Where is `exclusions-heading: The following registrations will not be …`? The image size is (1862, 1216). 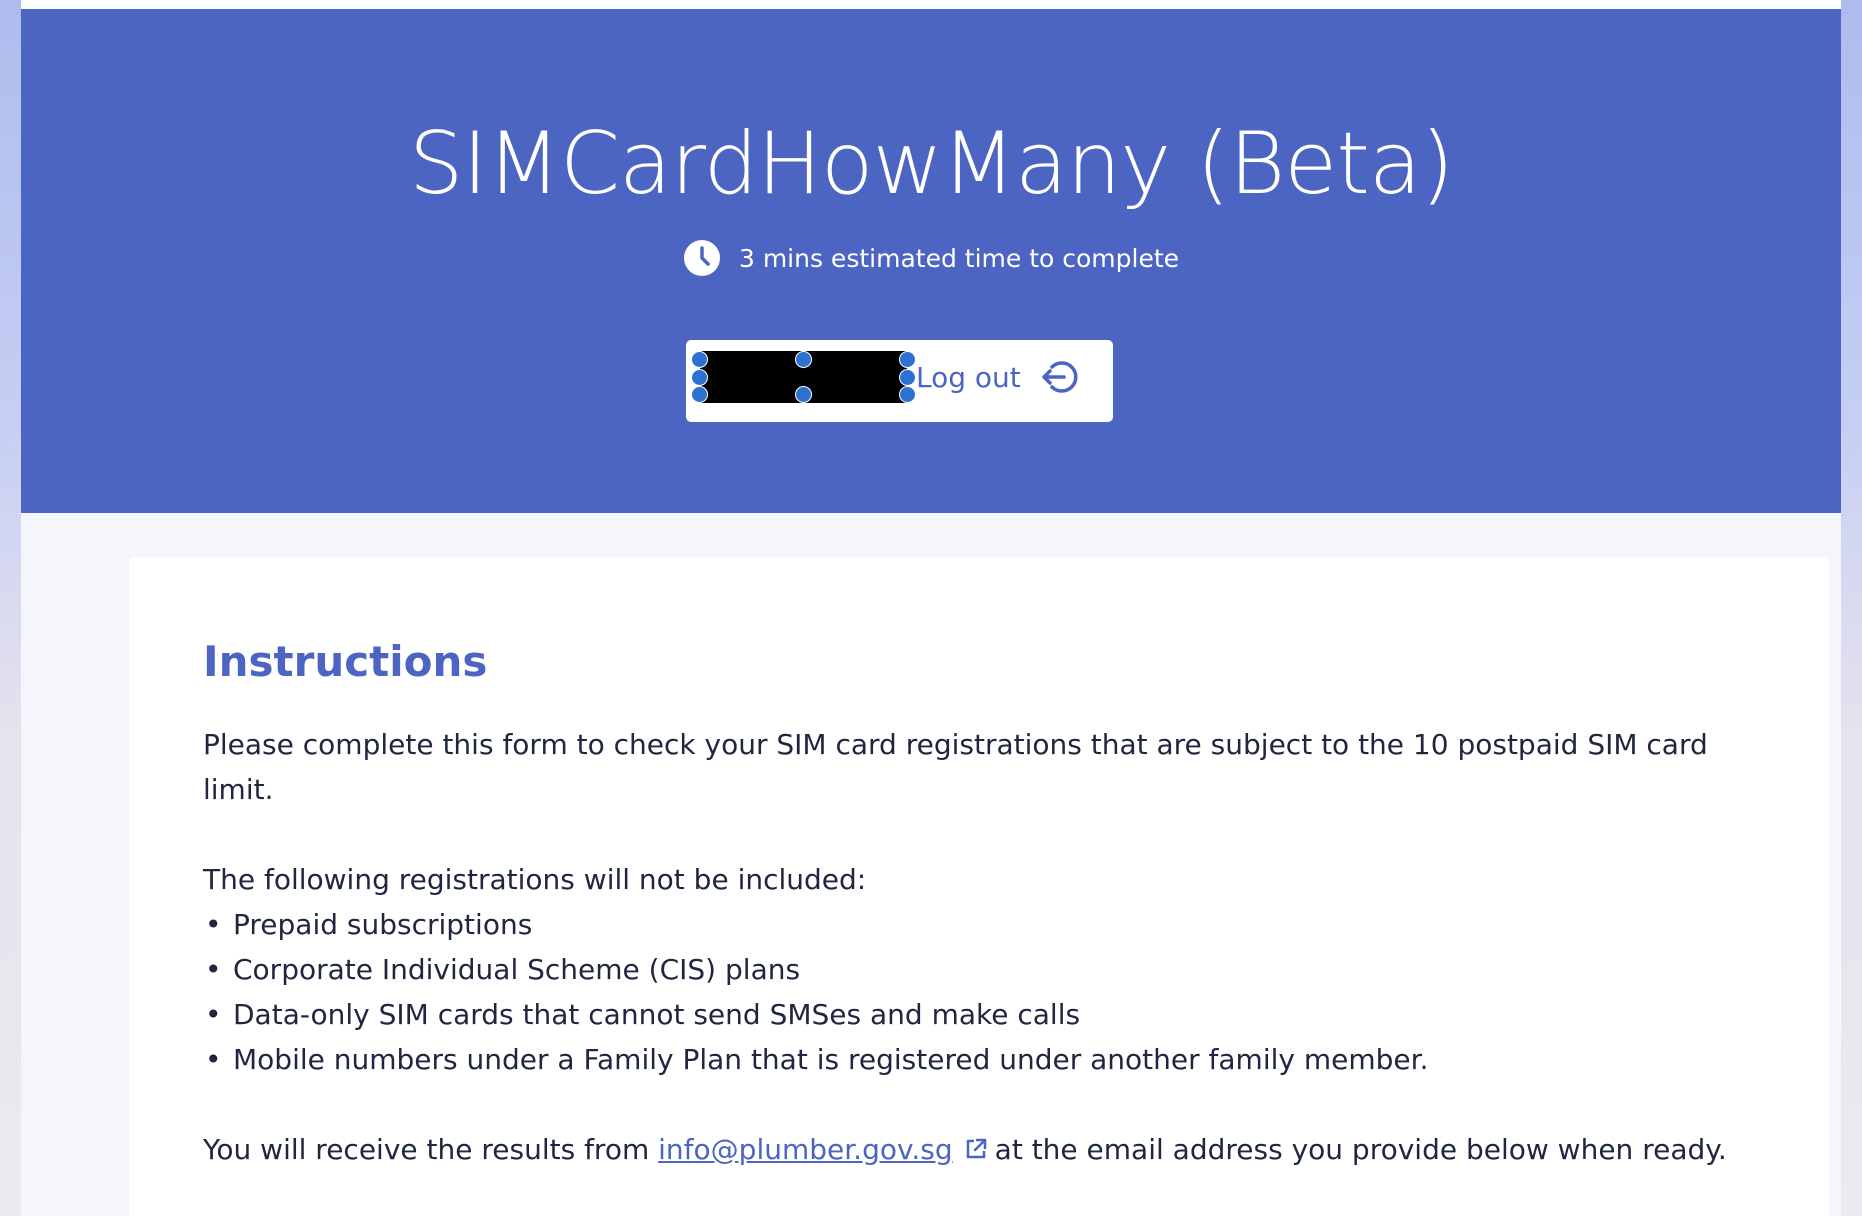 exclusions-heading: The following registrations will not be … is located at coordinates (535, 879).